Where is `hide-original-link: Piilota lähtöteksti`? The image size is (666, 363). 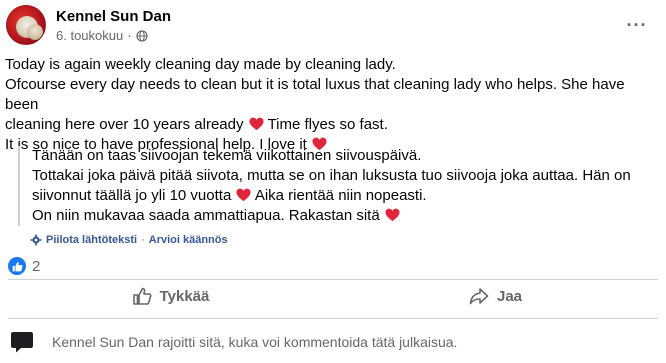 hide-original-link: Piilota lähtöteksti is located at coordinates (91, 240).